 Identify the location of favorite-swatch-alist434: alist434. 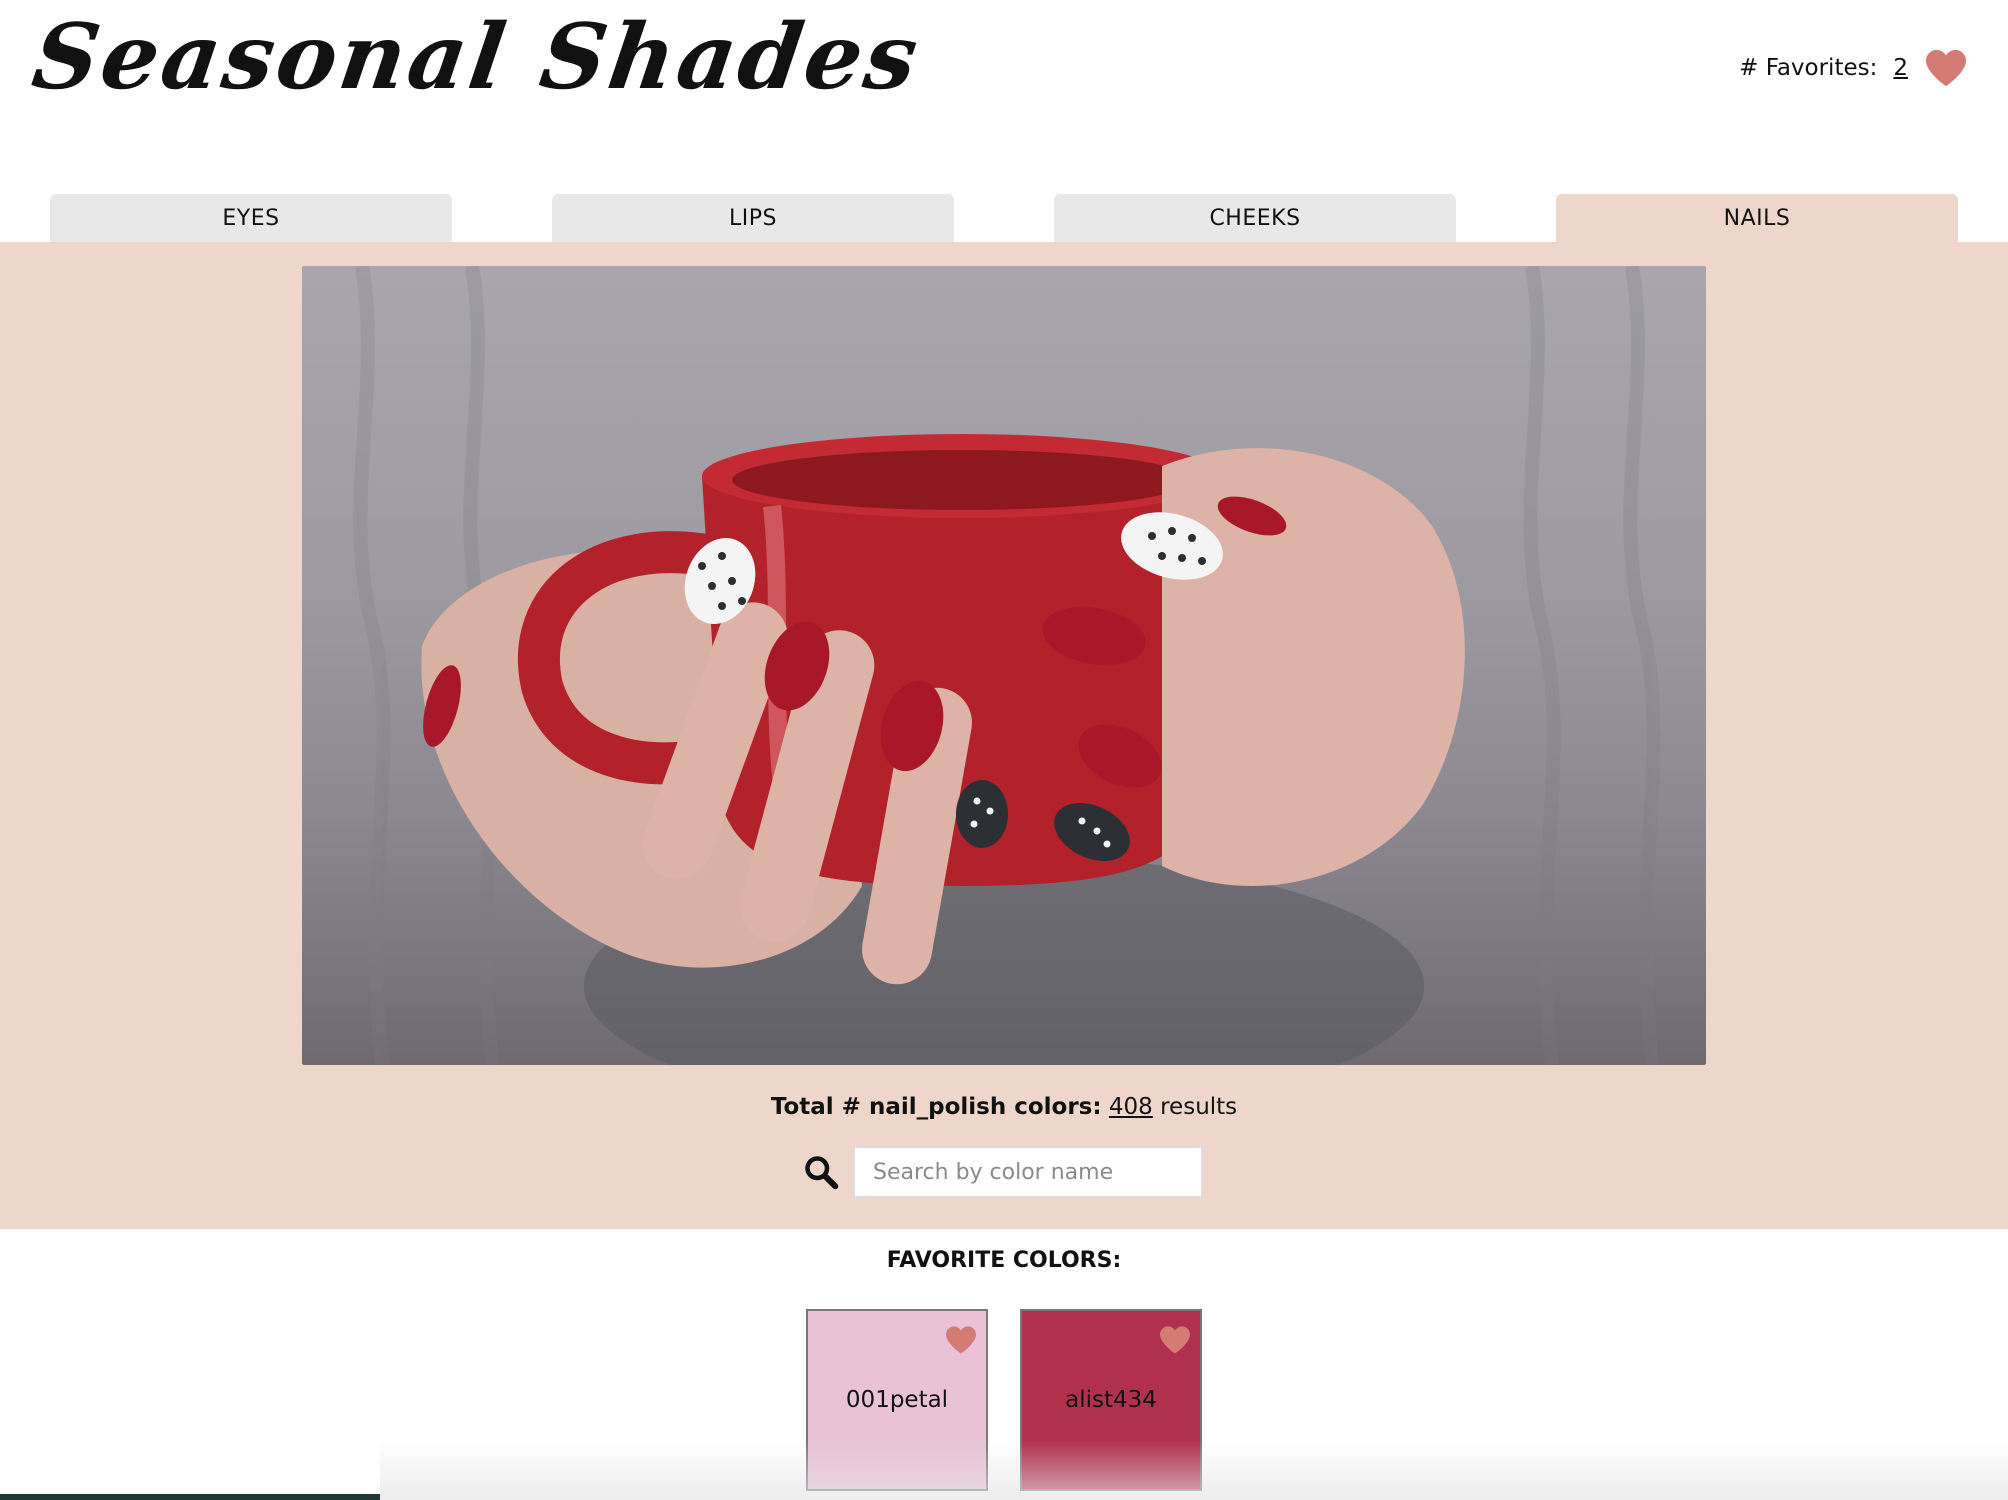
(1111, 1400).